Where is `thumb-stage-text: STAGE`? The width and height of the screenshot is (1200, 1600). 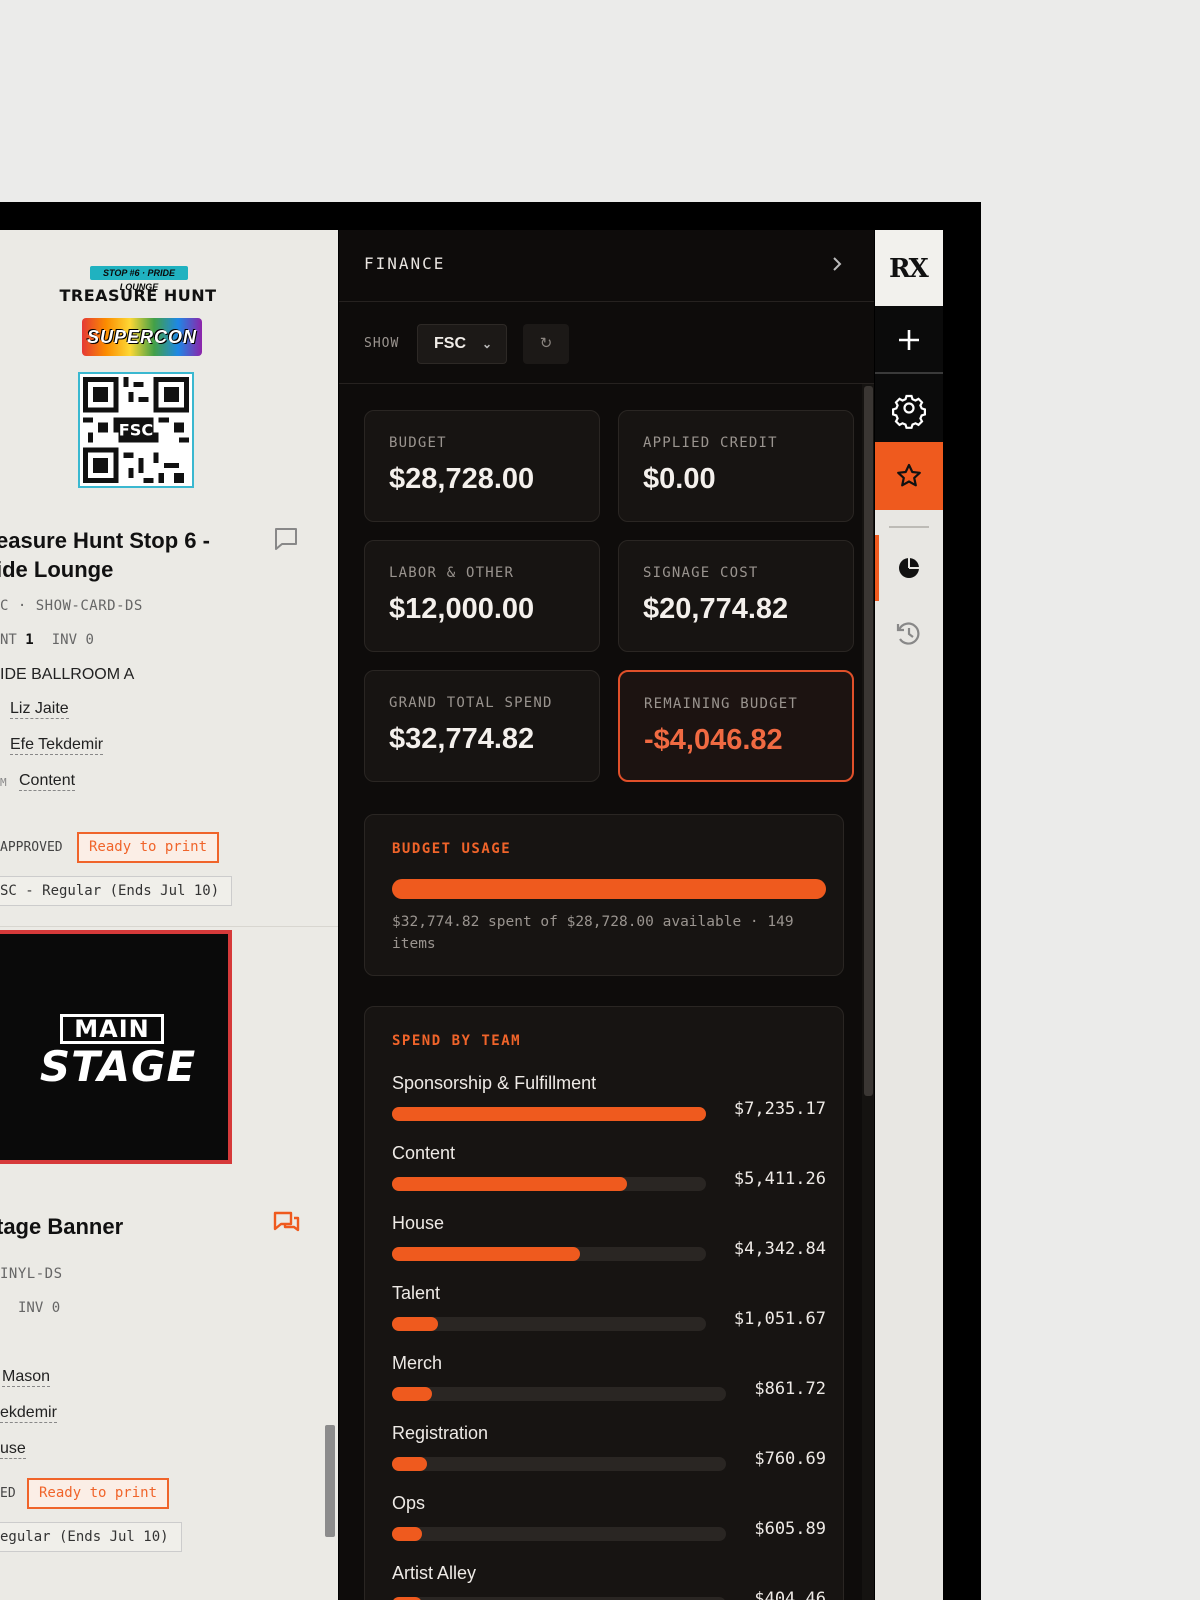
thumb-stage-text: STAGE is located at coordinates (118, 1066).